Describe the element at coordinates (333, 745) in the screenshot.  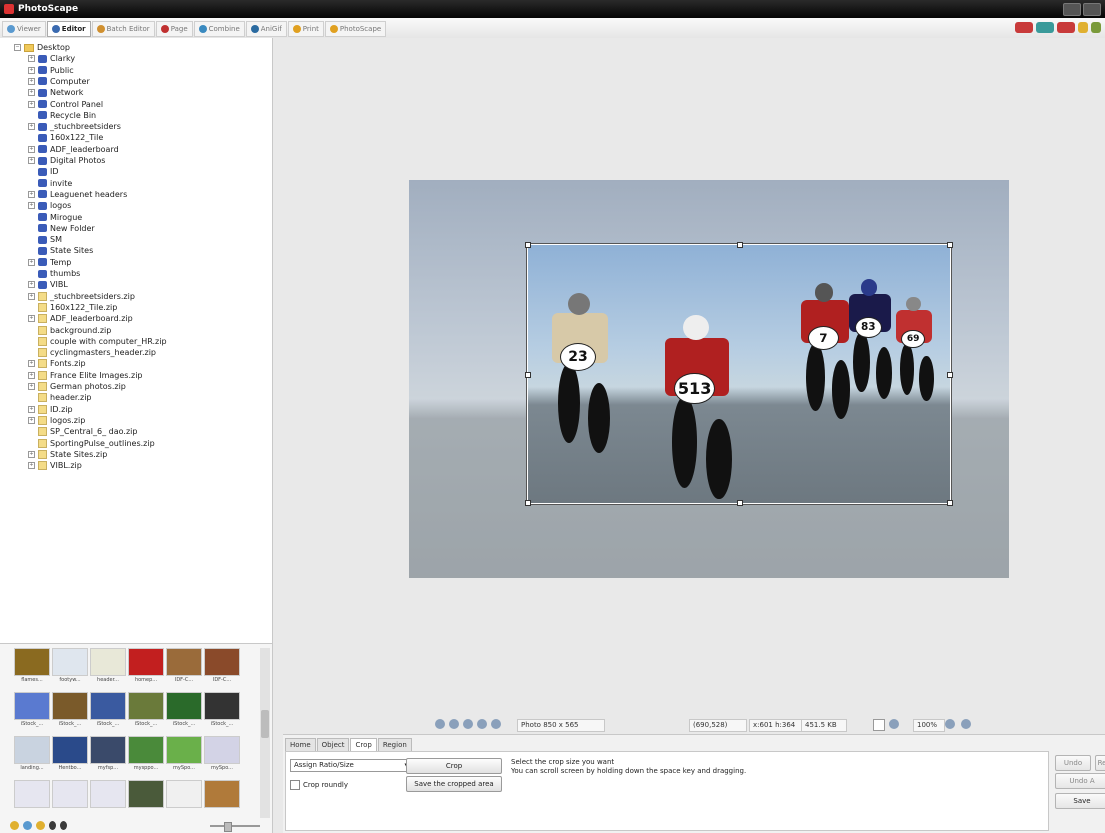
I see `edit-tab-object: Object` at that location.